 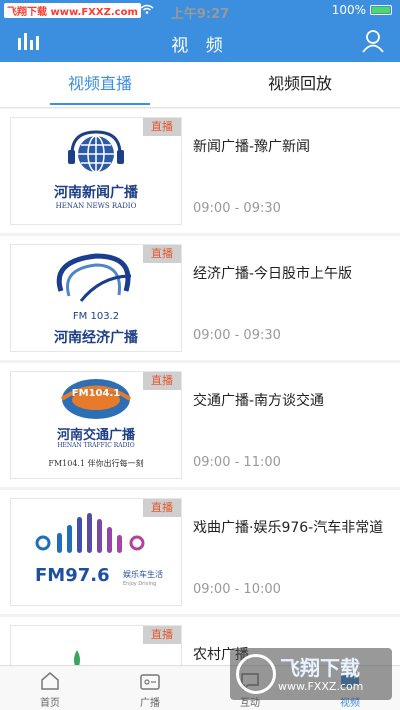 I want to click on radio-icon, so click(x=150, y=682).